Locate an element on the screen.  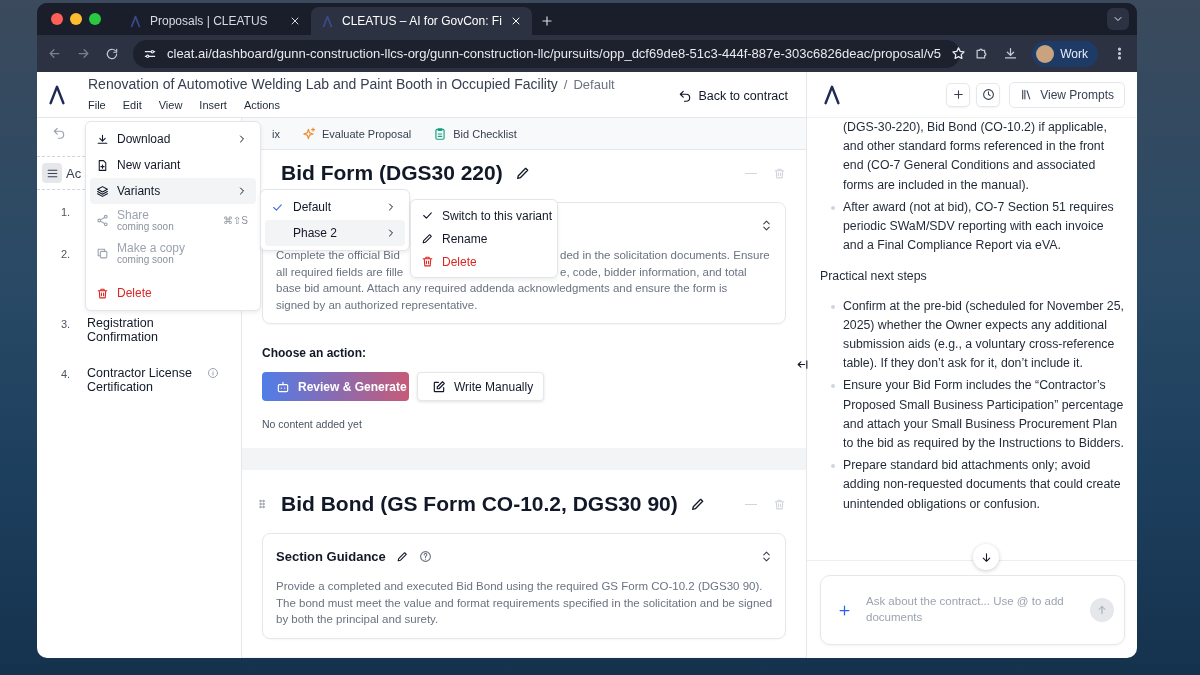
document-title: Renovation of Automotive Welding Lab and Paint Booth in Occupied Facility is located at coordinates (323, 84).